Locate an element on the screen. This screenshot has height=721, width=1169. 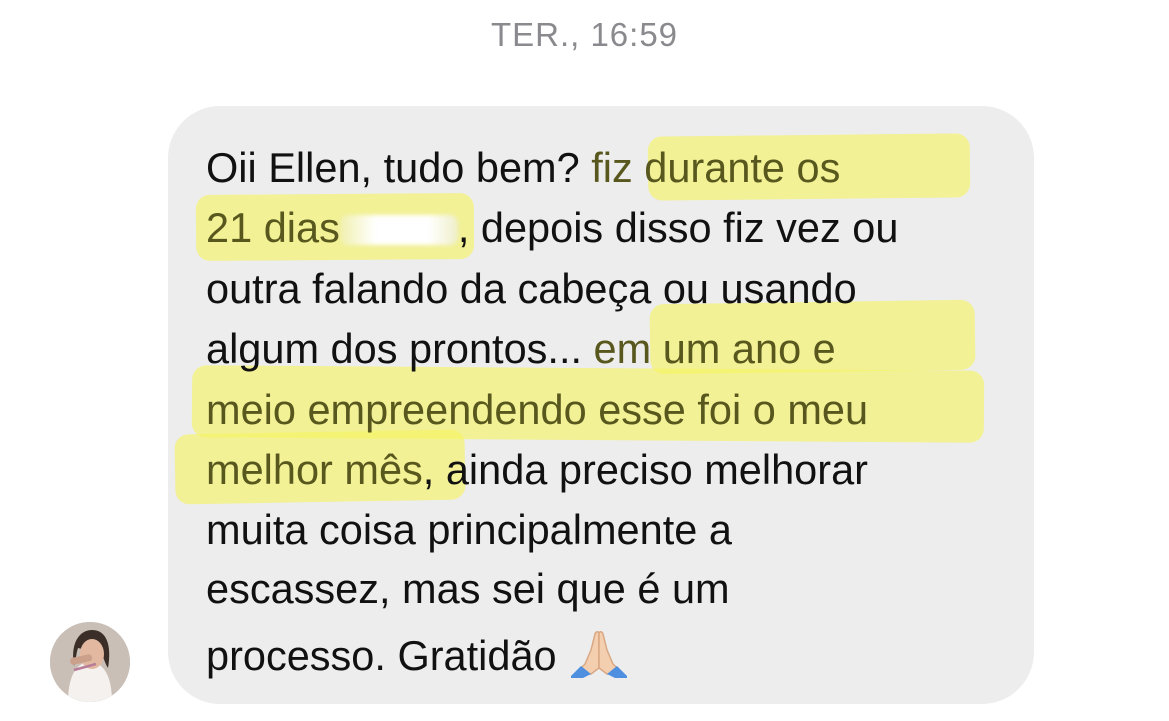
message-text: processo. Gratidão is located at coordinates (381, 655).